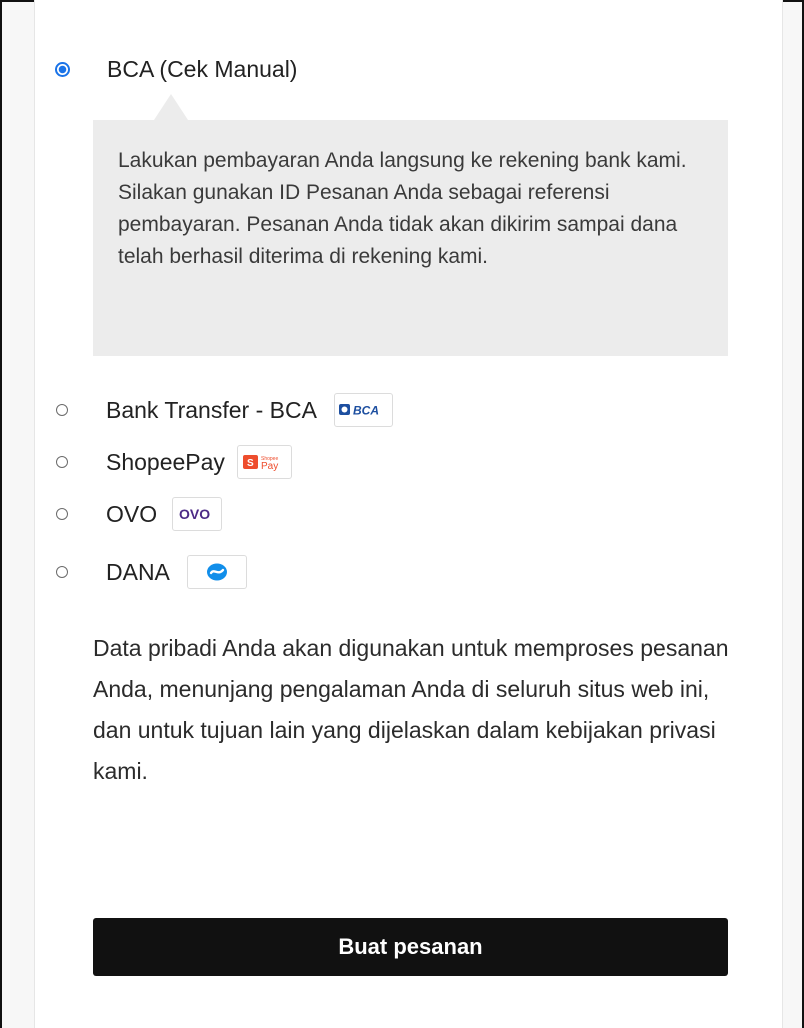 This screenshot has height=1028, width=804. What do you see at coordinates (132, 513) in the screenshot?
I see `payment-method-label: OVO` at bounding box center [132, 513].